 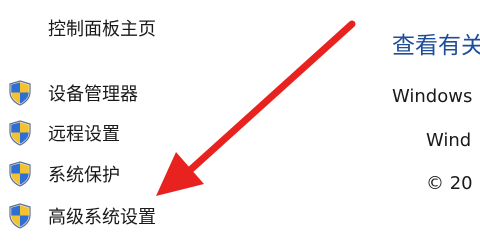 What do you see at coordinates (449, 183) in the screenshot?
I see `copyright-text: © 20` at bounding box center [449, 183].